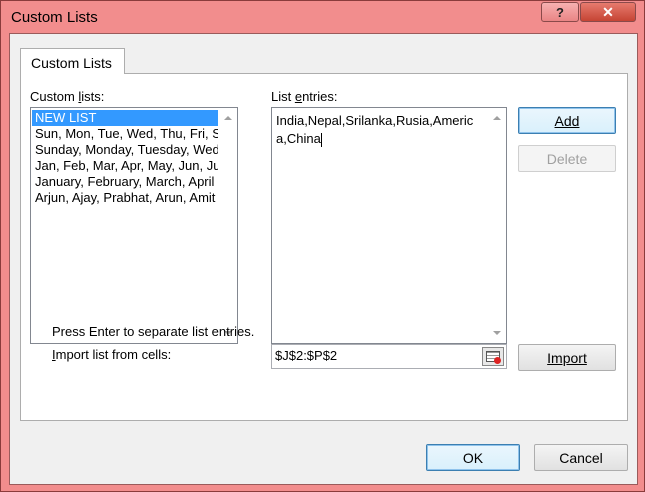  Describe the element at coordinates (125, 118) in the screenshot. I see `list-item: NEW LIST` at that location.